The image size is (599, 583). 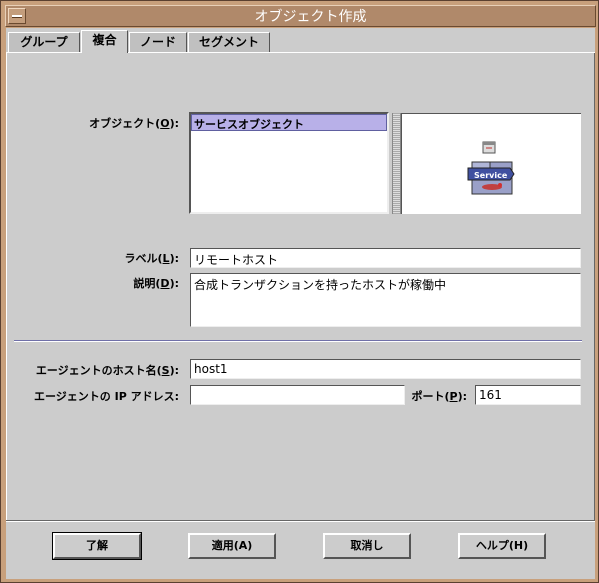 What do you see at coordinates (97, 546) in the screenshot?
I see `ok-button: 了解` at bounding box center [97, 546].